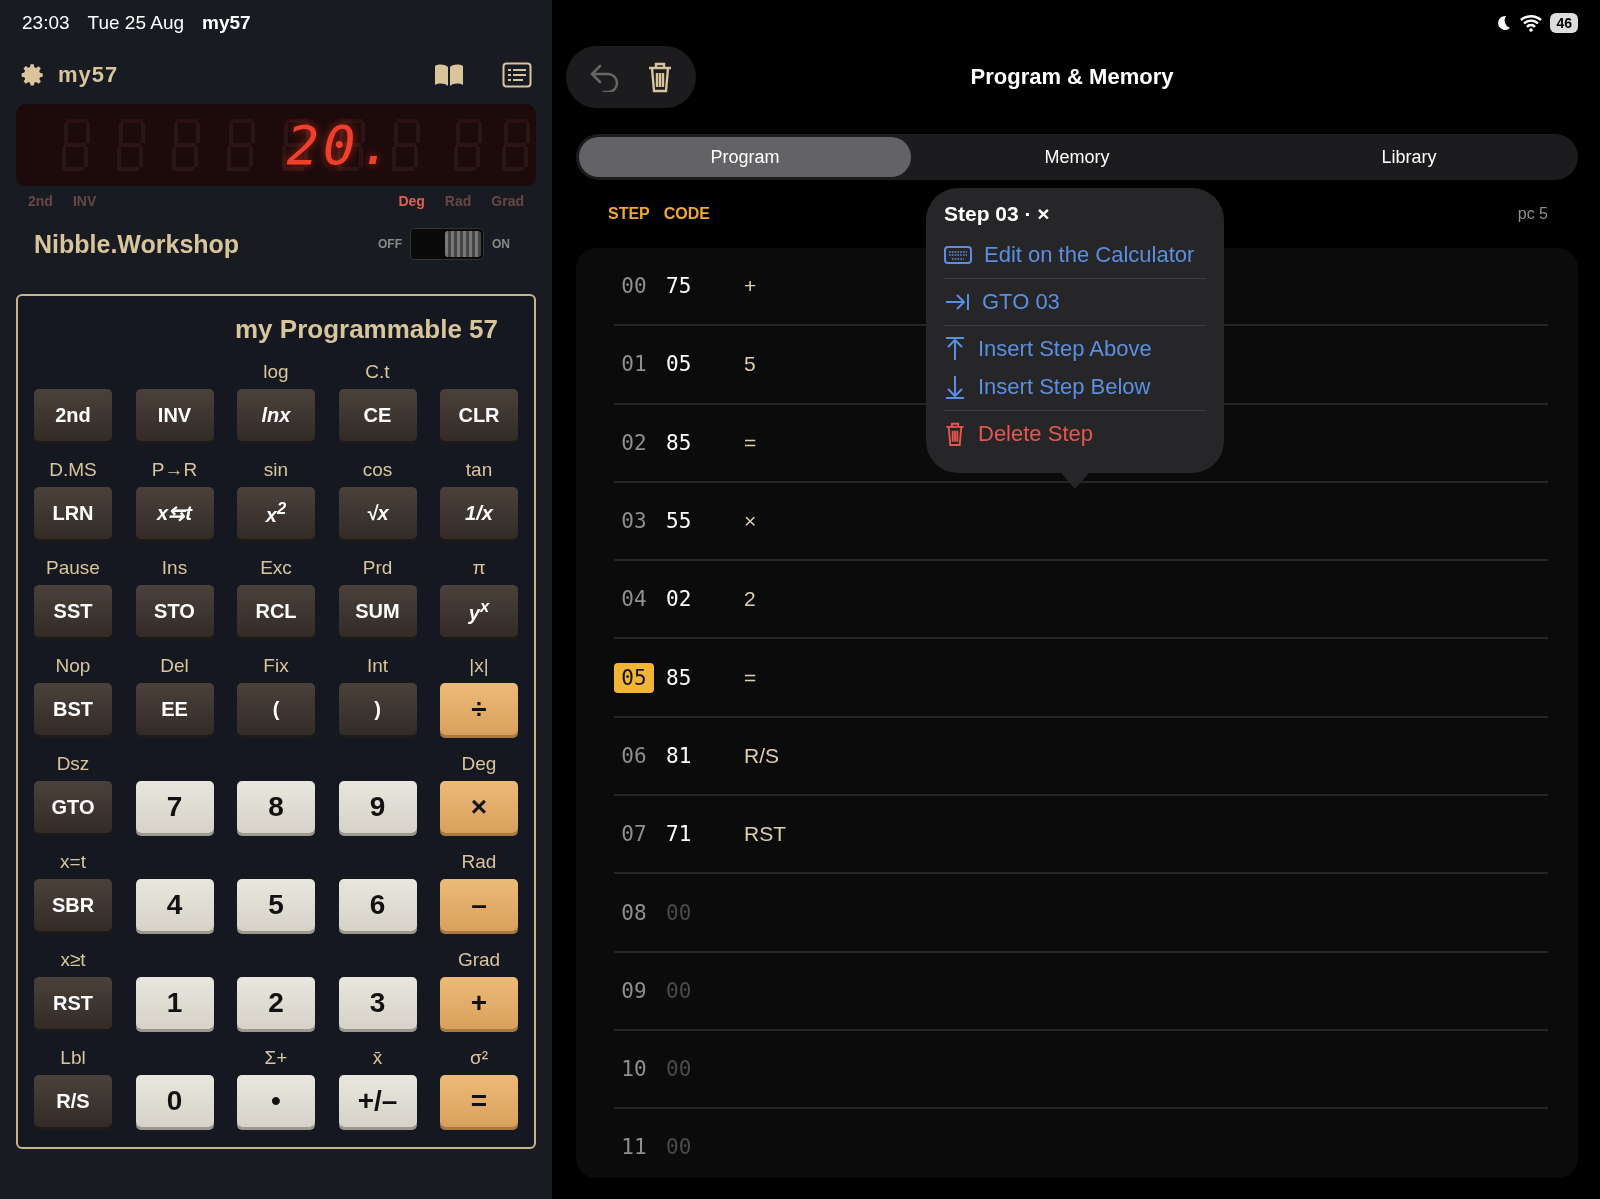 The height and width of the screenshot is (1199, 1600). Describe the element at coordinates (507, 201) in the screenshot. I see `mode-indicator: Grad` at that location.